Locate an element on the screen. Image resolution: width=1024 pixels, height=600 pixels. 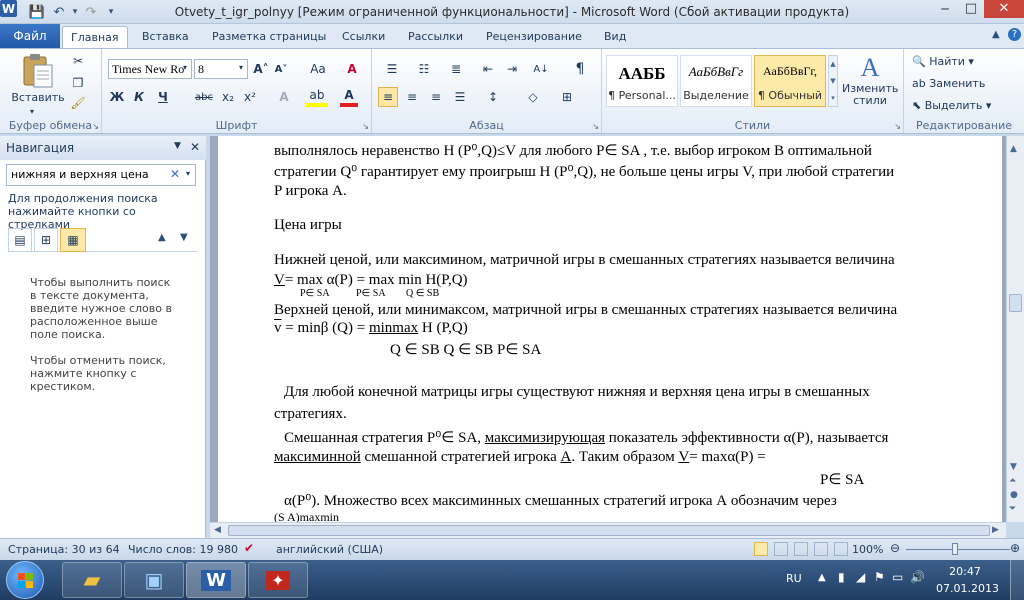
web-layout-icon is located at coordinates (801, 549).